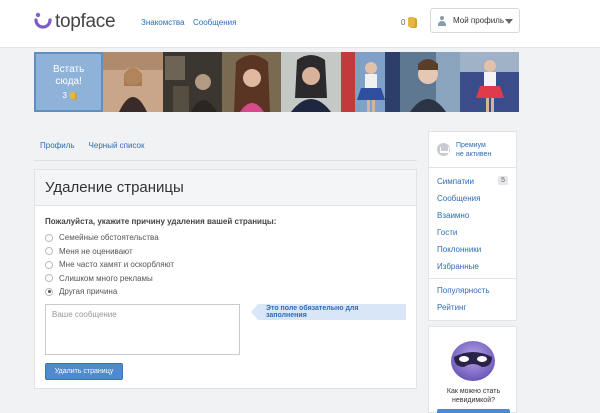 This screenshot has width=600, height=413. Describe the element at coordinates (225, 292) in the screenshot. I see `reason-option-other: Другая причина` at that location.